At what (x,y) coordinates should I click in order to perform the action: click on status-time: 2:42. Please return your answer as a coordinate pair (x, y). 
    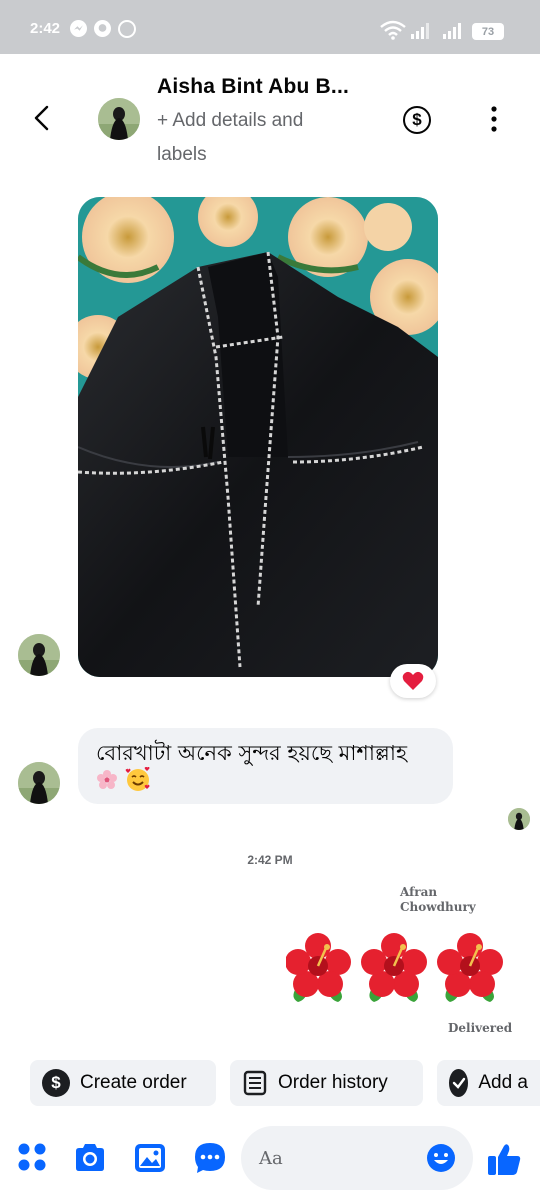
    Looking at the image, I should click on (45, 28).